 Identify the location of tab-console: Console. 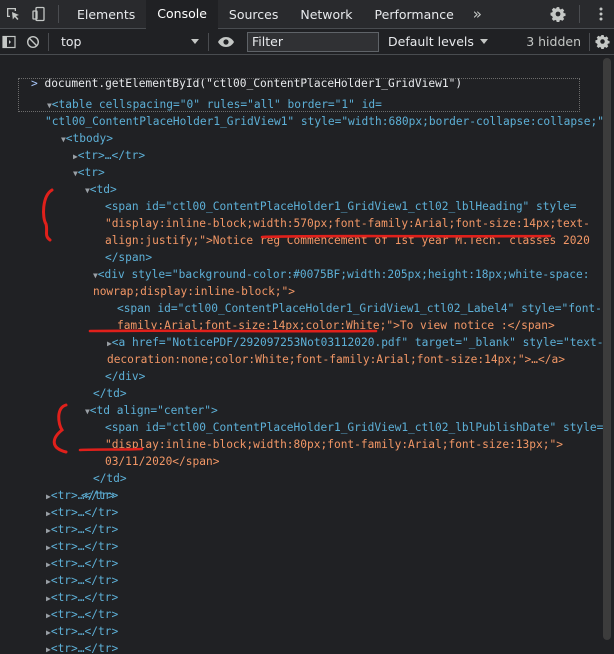
(182, 14).